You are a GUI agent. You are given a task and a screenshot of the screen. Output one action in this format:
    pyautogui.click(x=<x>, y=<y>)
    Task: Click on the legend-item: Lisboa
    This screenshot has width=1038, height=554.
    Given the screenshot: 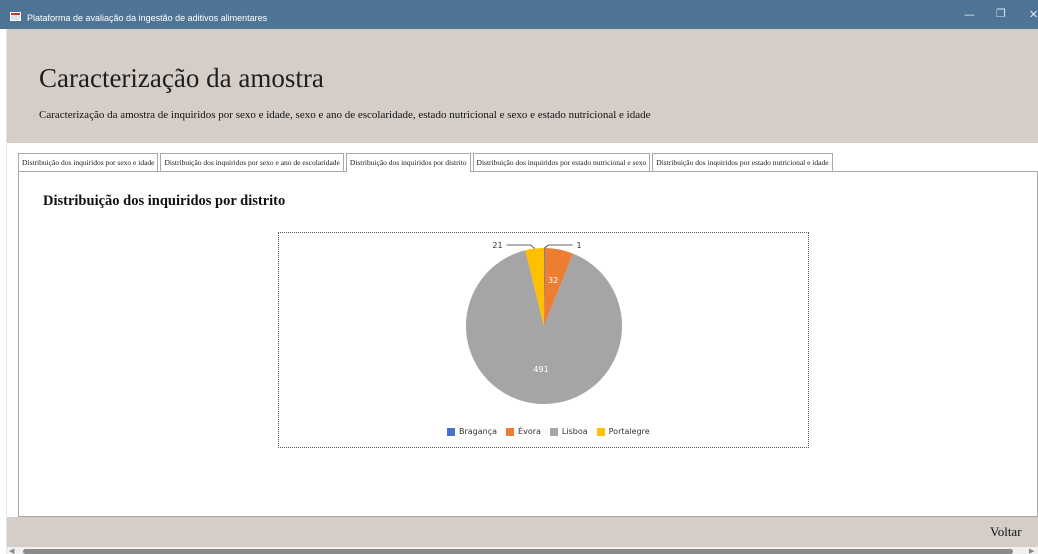 What is the action you would take?
    pyautogui.click(x=568, y=431)
    